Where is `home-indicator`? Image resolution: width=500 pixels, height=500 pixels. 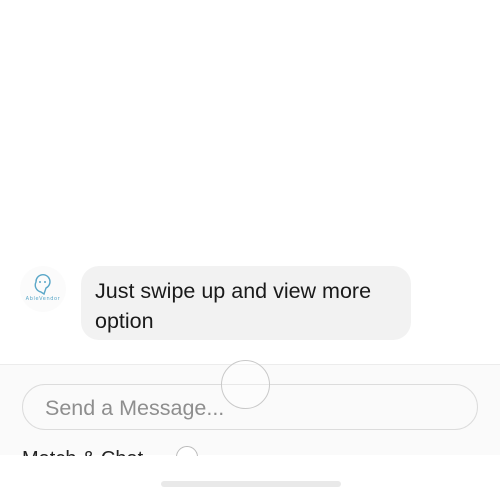 home-indicator is located at coordinates (251, 484).